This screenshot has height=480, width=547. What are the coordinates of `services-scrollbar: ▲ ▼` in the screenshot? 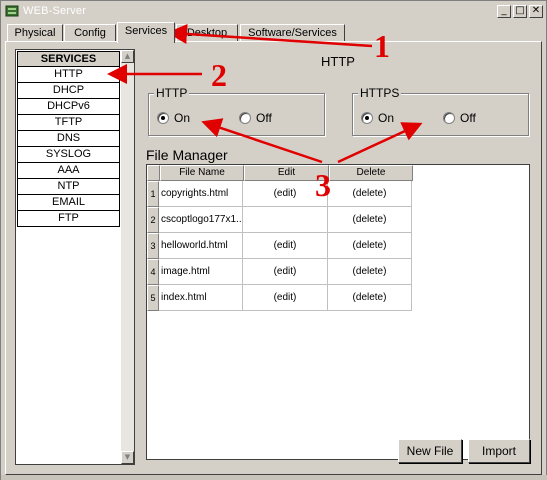 It's located at (127, 257).